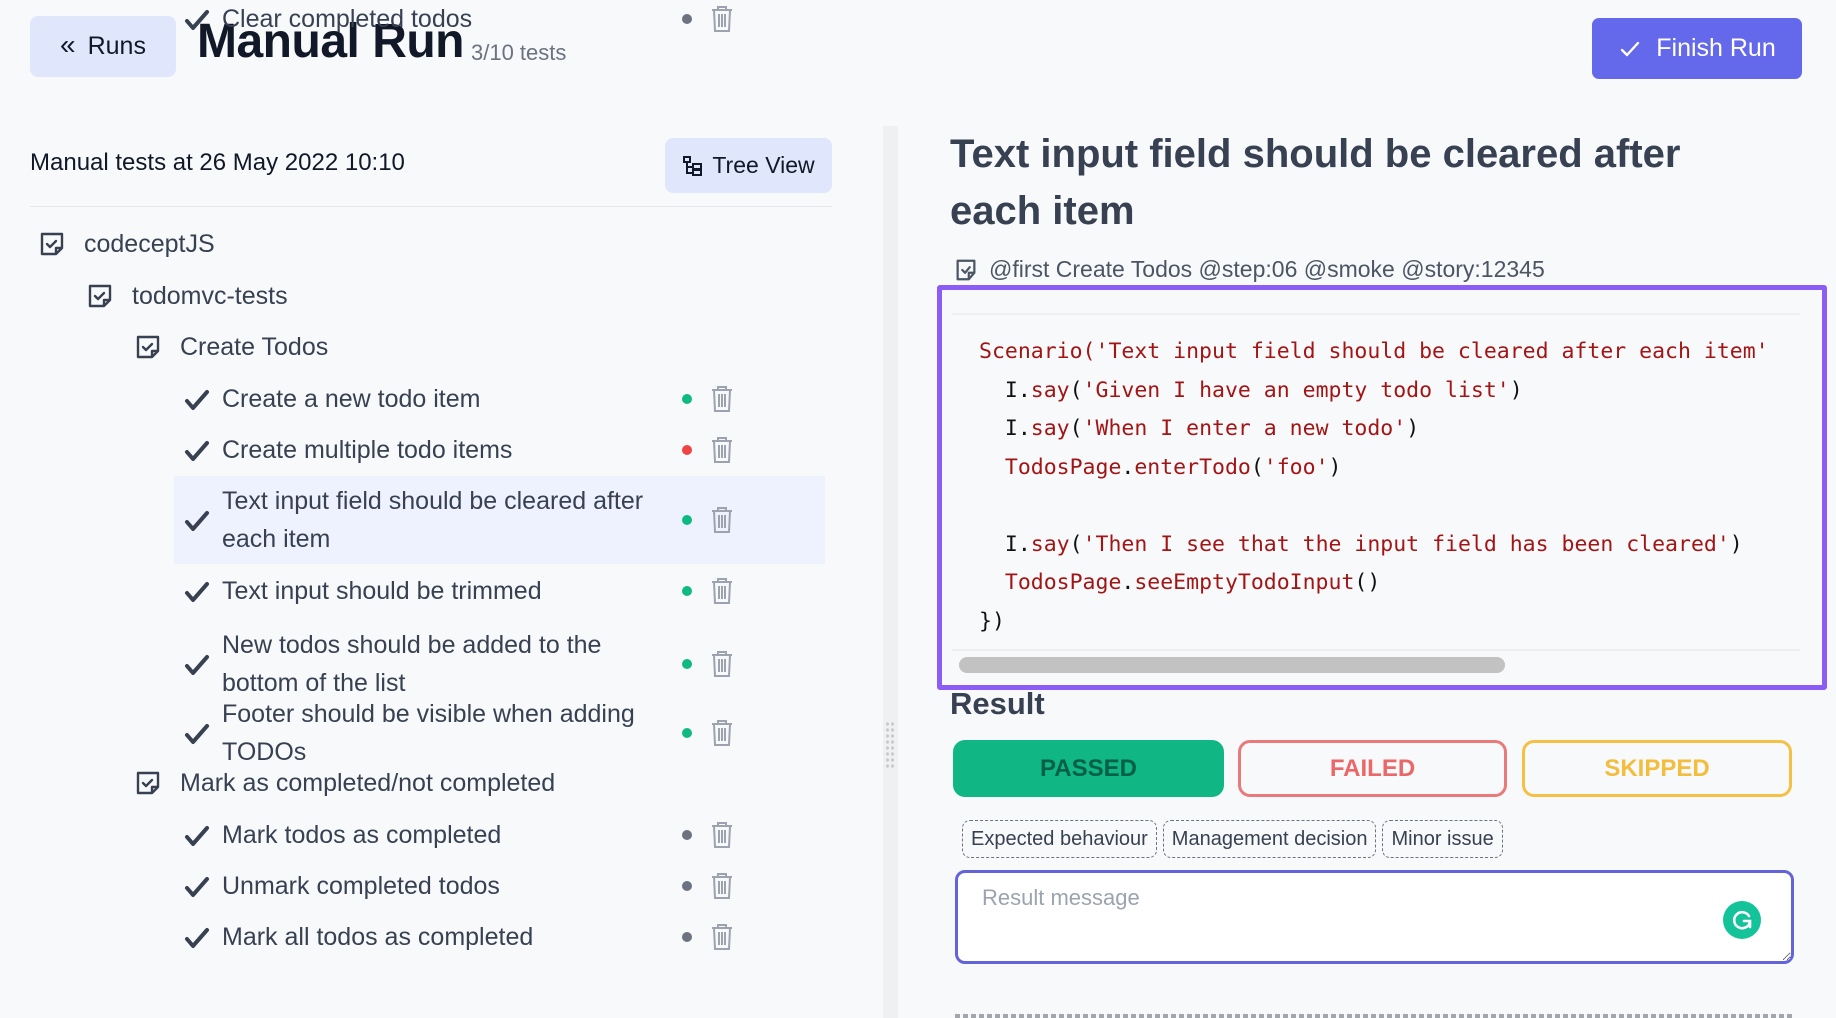  I want to click on tree-folder: todomvc-tests, so click(187, 296).